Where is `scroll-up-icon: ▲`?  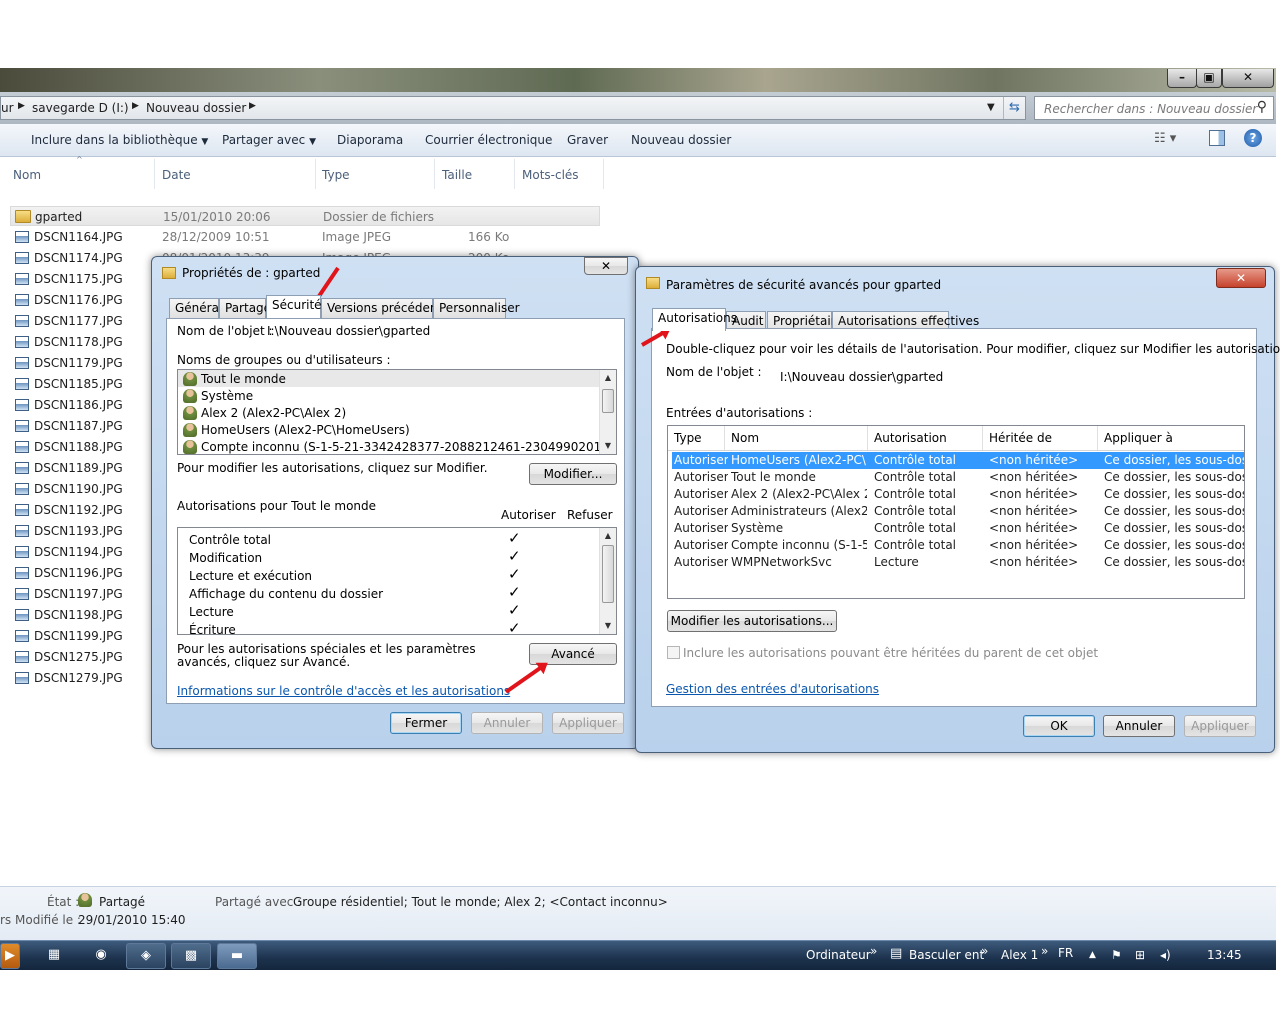
scroll-up-icon: ▲ is located at coordinates (608, 378).